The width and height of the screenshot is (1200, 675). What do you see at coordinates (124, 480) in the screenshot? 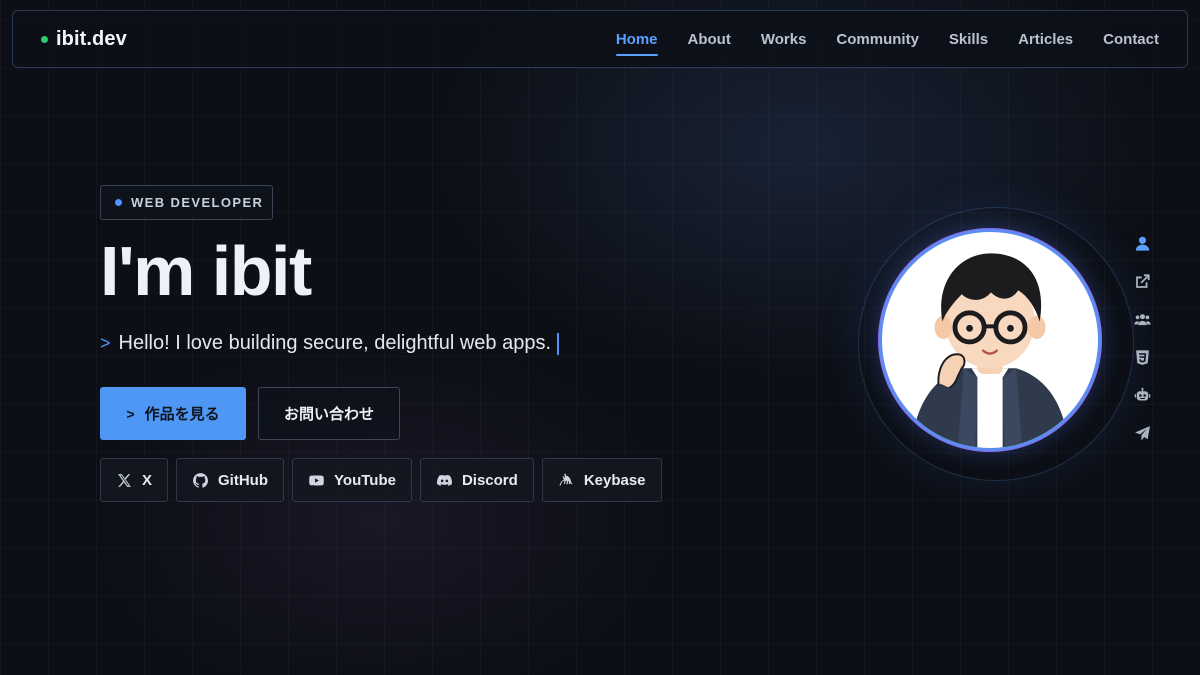
I see `x-icon` at bounding box center [124, 480].